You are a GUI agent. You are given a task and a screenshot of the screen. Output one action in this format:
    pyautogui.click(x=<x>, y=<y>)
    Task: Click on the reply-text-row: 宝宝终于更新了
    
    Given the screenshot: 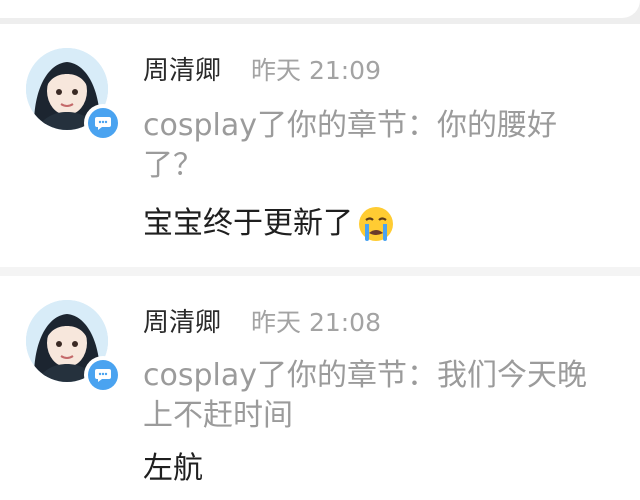 What is the action you would take?
    pyautogui.click(x=269, y=224)
    